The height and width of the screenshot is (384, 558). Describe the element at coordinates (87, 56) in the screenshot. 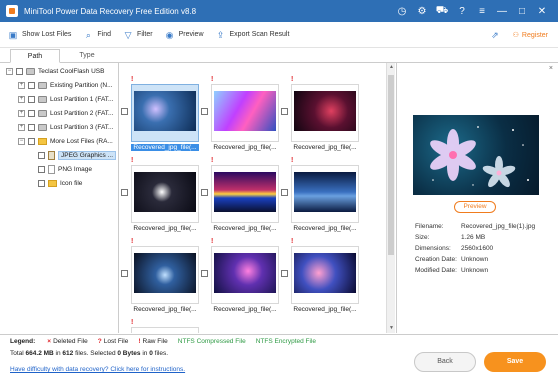

I see `tab-type: Type` at that location.